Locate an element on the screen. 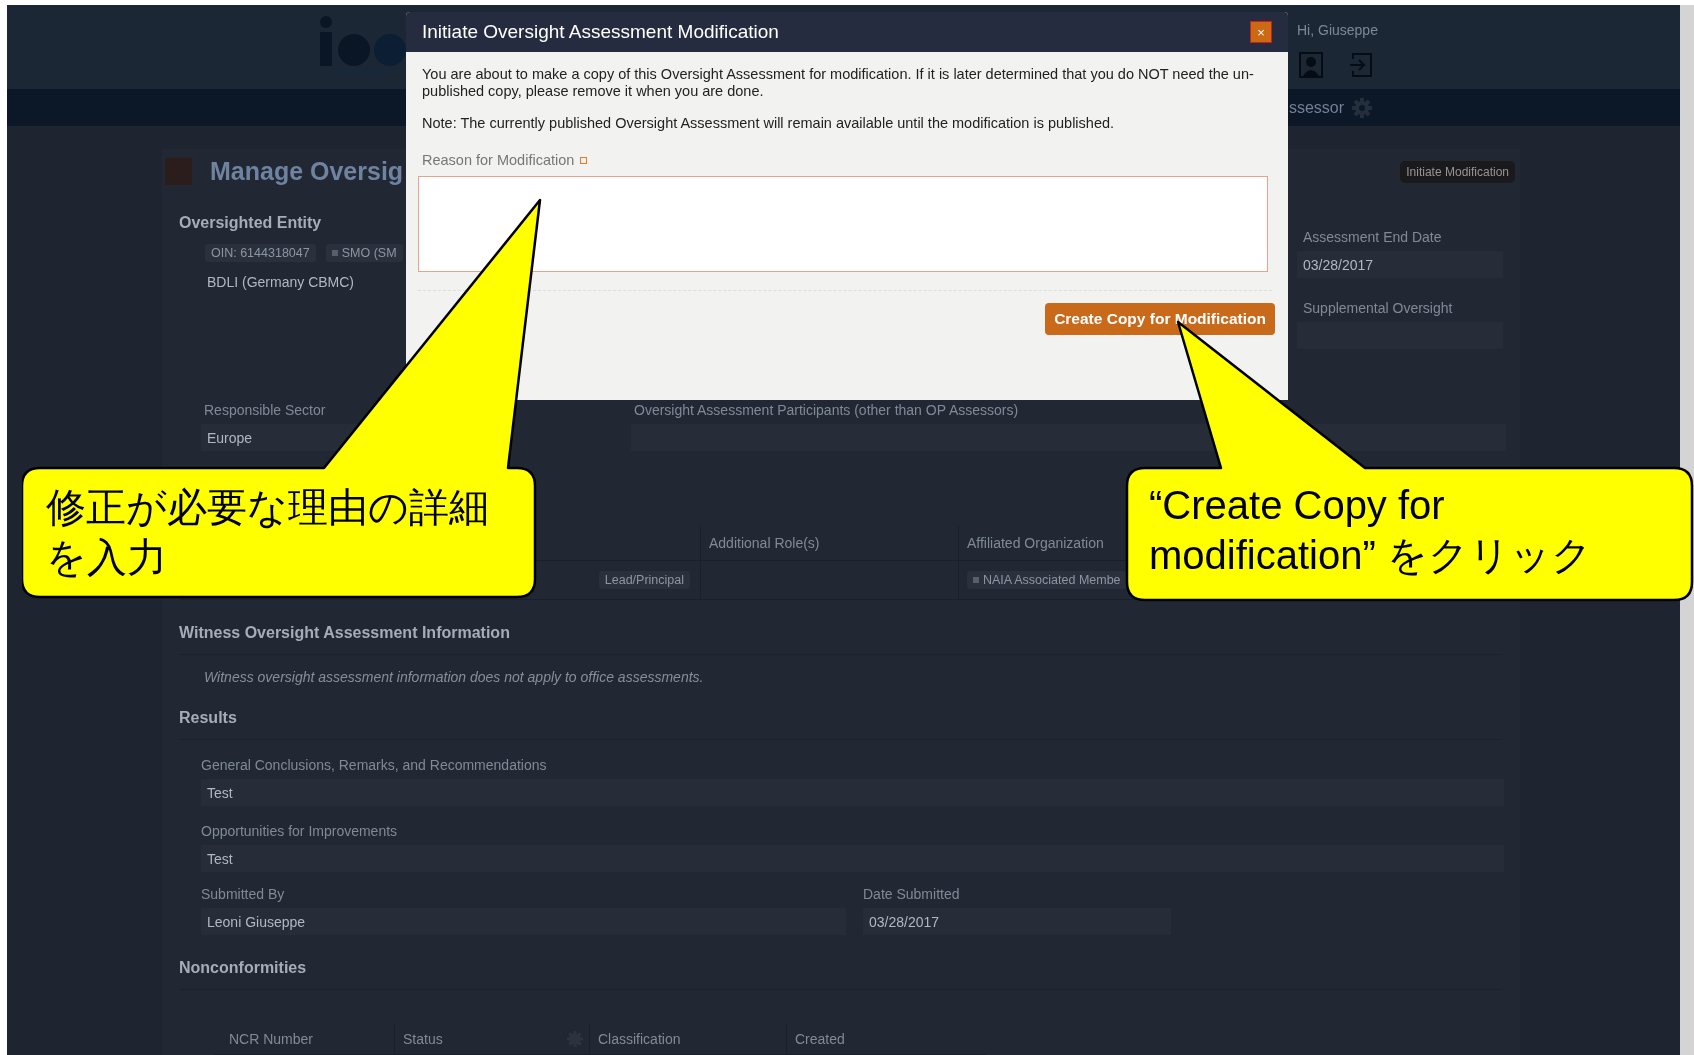 The image size is (1694, 1055). callout-text: 修正が必要な理由の詳細を入力 is located at coordinates (268, 532).